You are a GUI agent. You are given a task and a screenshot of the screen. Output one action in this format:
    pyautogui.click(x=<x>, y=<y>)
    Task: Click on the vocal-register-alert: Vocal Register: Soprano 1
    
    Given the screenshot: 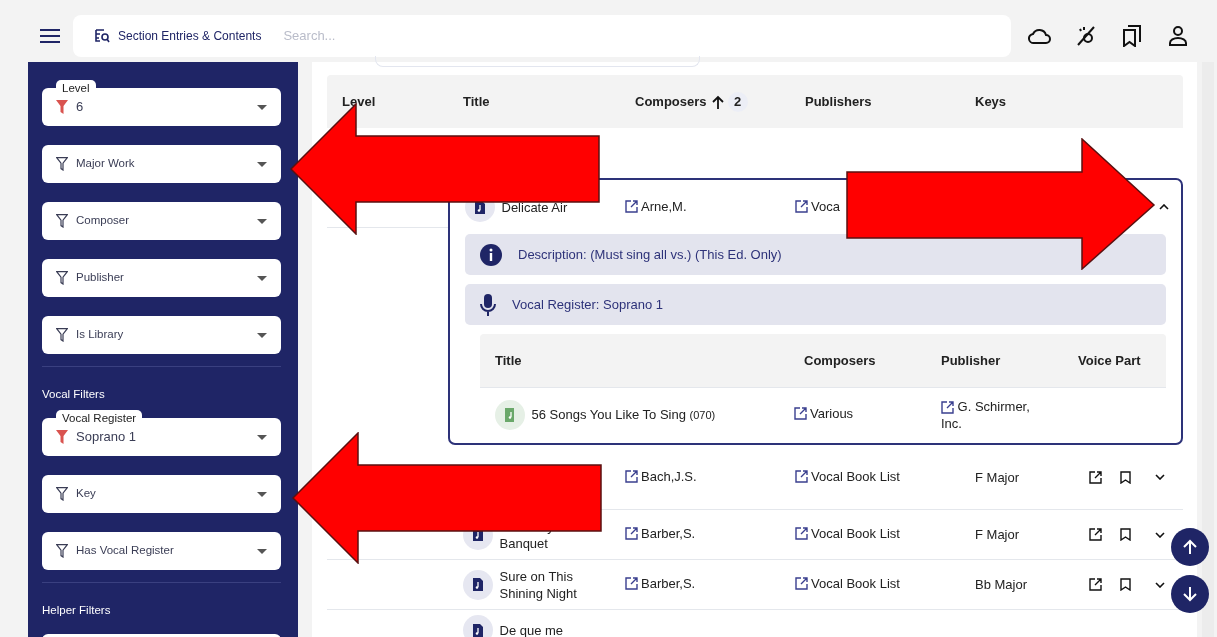 What is the action you would take?
    pyautogui.click(x=815, y=304)
    